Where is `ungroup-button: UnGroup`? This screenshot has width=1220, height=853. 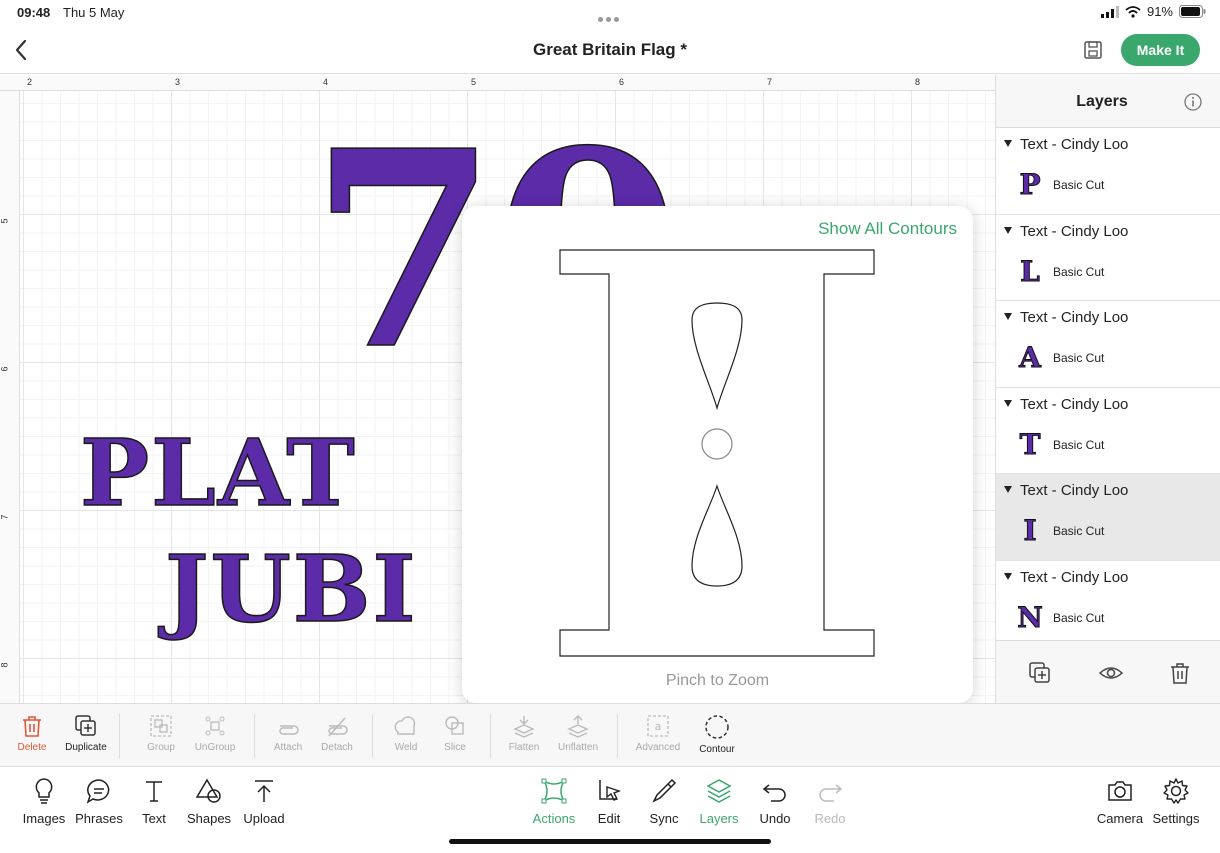 ungroup-button: UnGroup is located at coordinates (215, 733).